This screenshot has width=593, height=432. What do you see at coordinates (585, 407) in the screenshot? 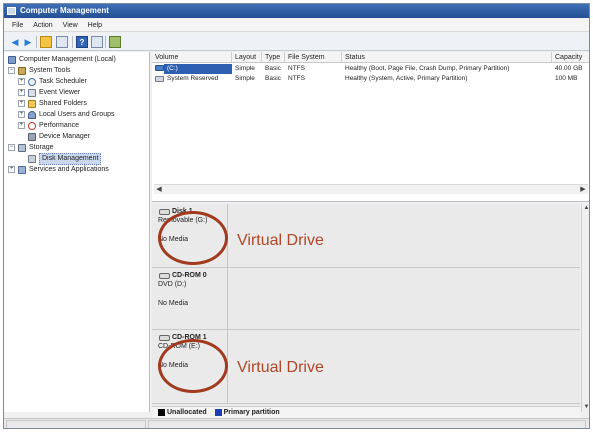
I see `scroll-down-arrow-icon: ▼` at bounding box center [585, 407].